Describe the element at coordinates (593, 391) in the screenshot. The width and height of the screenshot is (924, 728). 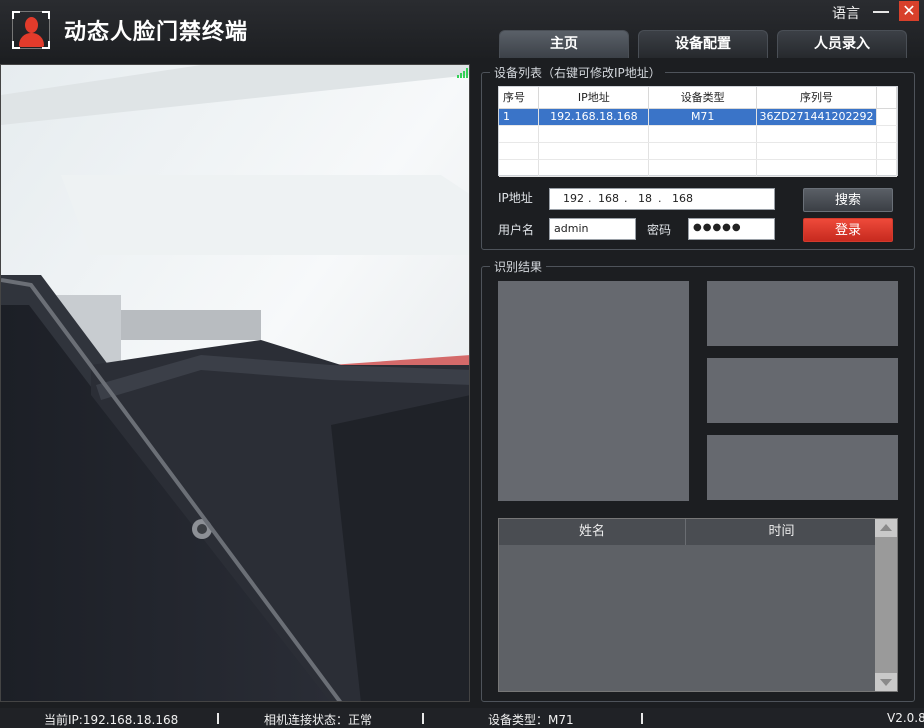
I see `captured-face-image` at that location.